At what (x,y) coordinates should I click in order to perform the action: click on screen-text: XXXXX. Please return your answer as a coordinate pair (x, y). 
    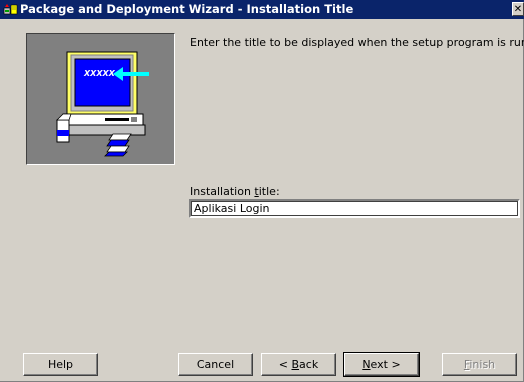
    Looking at the image, I should click on (99, 73).